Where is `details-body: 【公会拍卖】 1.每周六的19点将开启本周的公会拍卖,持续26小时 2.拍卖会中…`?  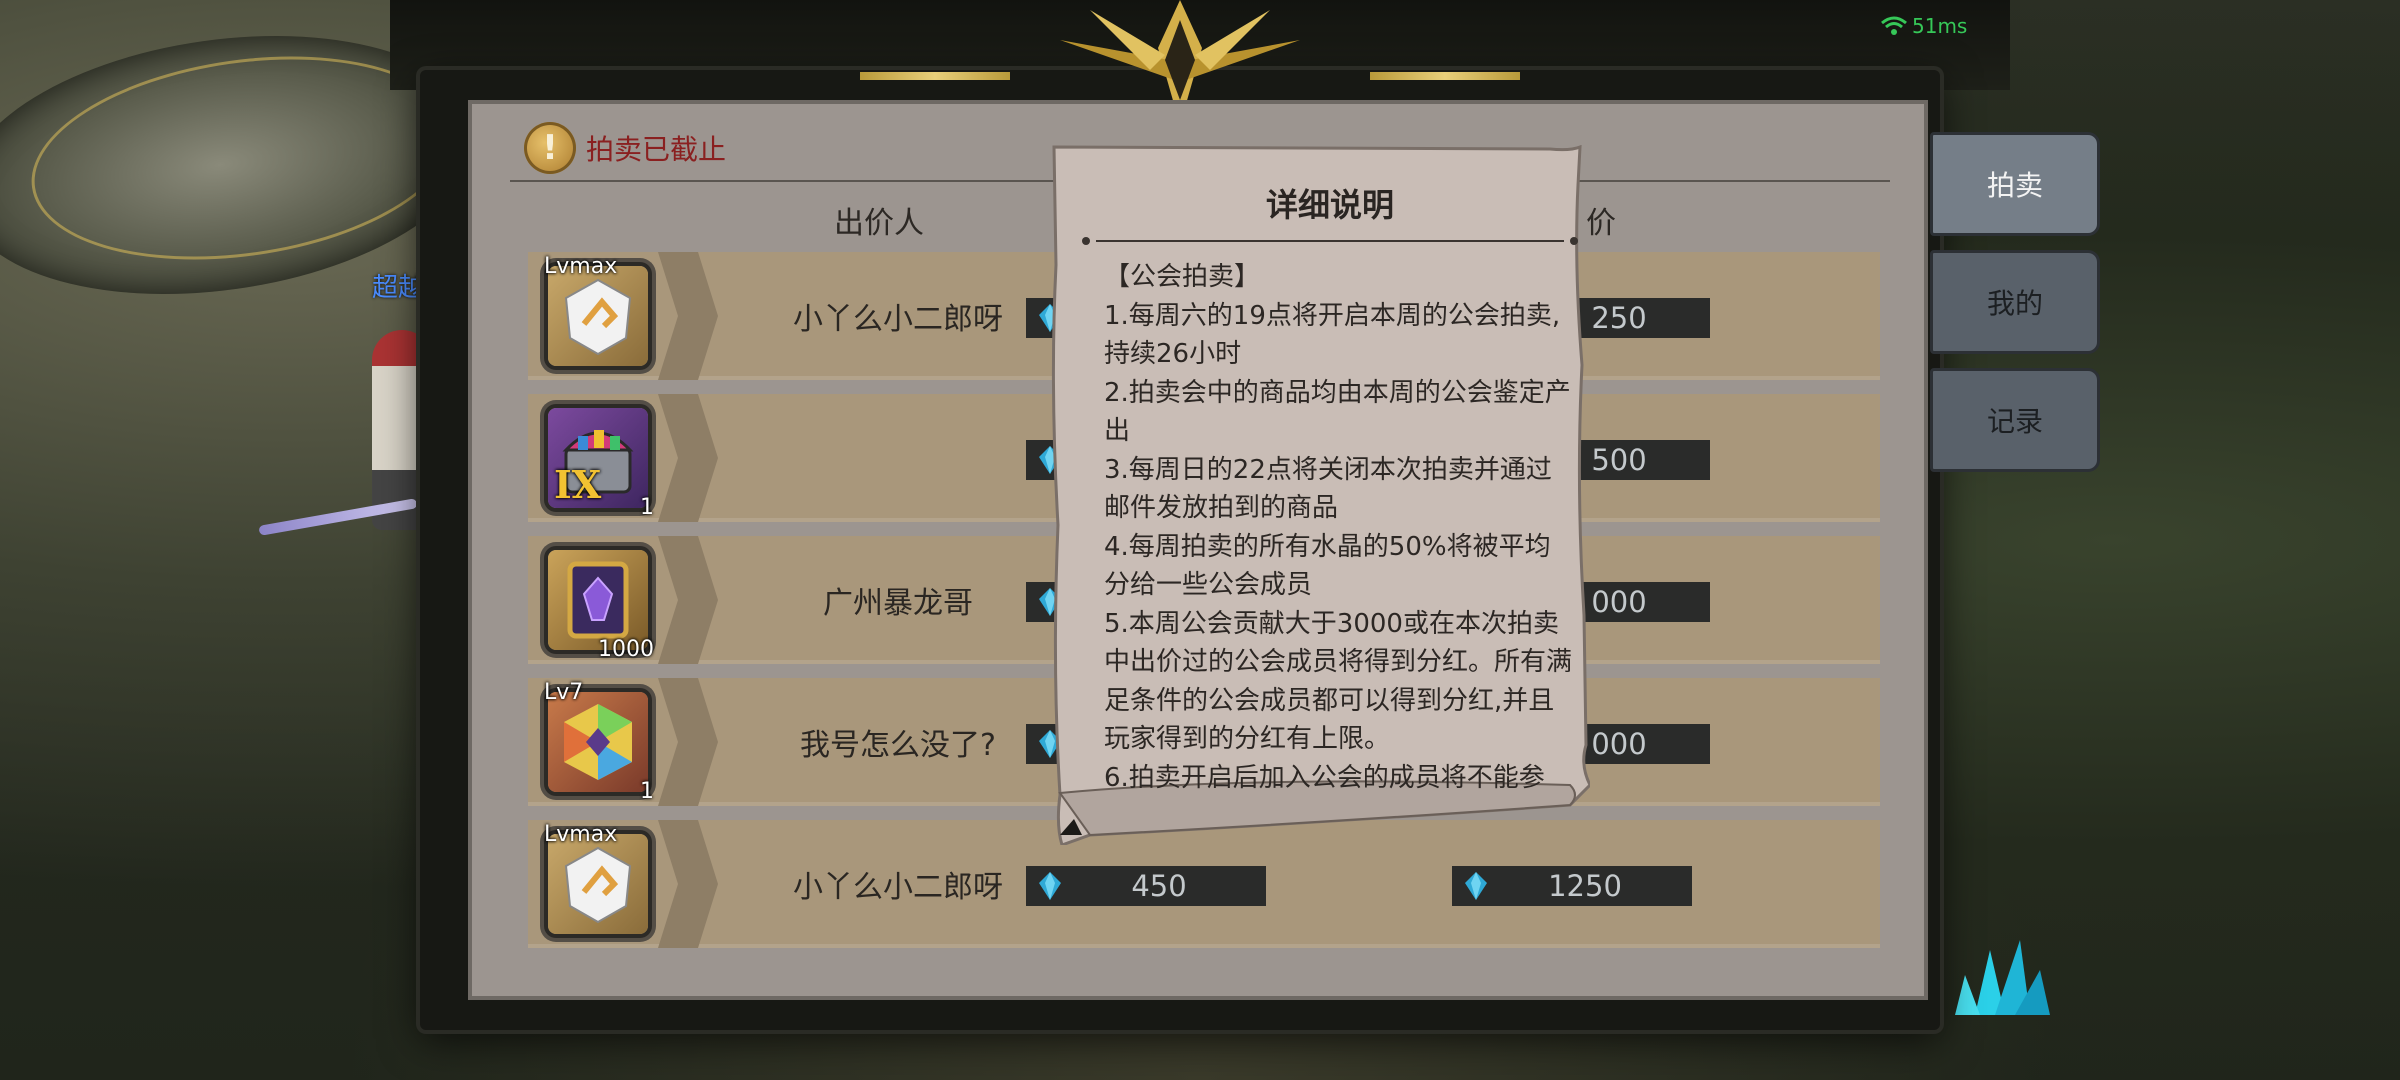
details-body: 【公会拍卖】 1.每周六的19点将开启本周的公会拍卖,持续26小时 2.拍卖会中… is located at coordinates (1339, 528).